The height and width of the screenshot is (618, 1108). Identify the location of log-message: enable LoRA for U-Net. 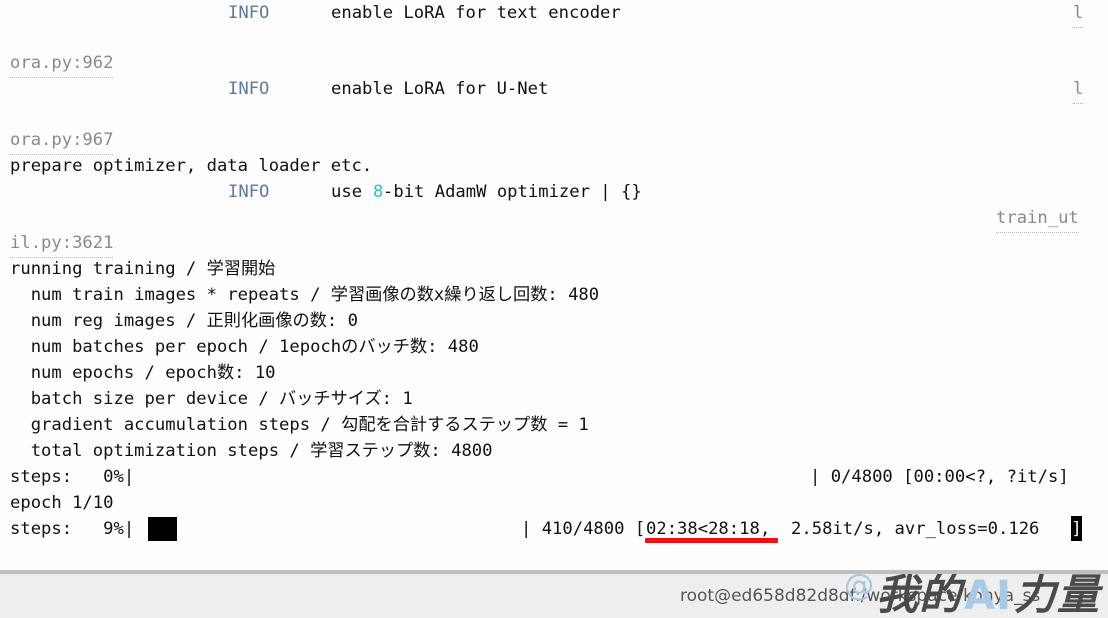
(440, 89).